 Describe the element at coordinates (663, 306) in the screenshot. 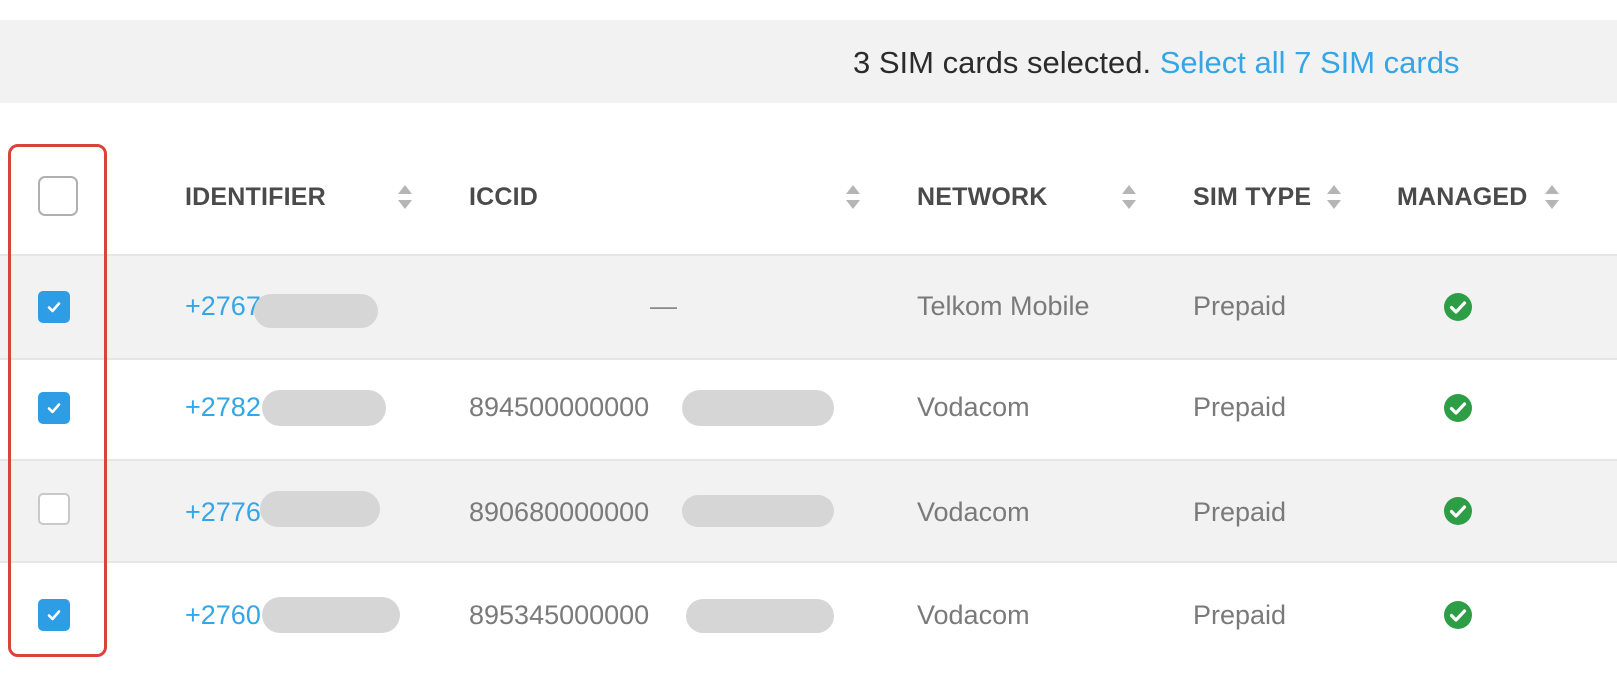

I see `iccid-cell: —` at that location.